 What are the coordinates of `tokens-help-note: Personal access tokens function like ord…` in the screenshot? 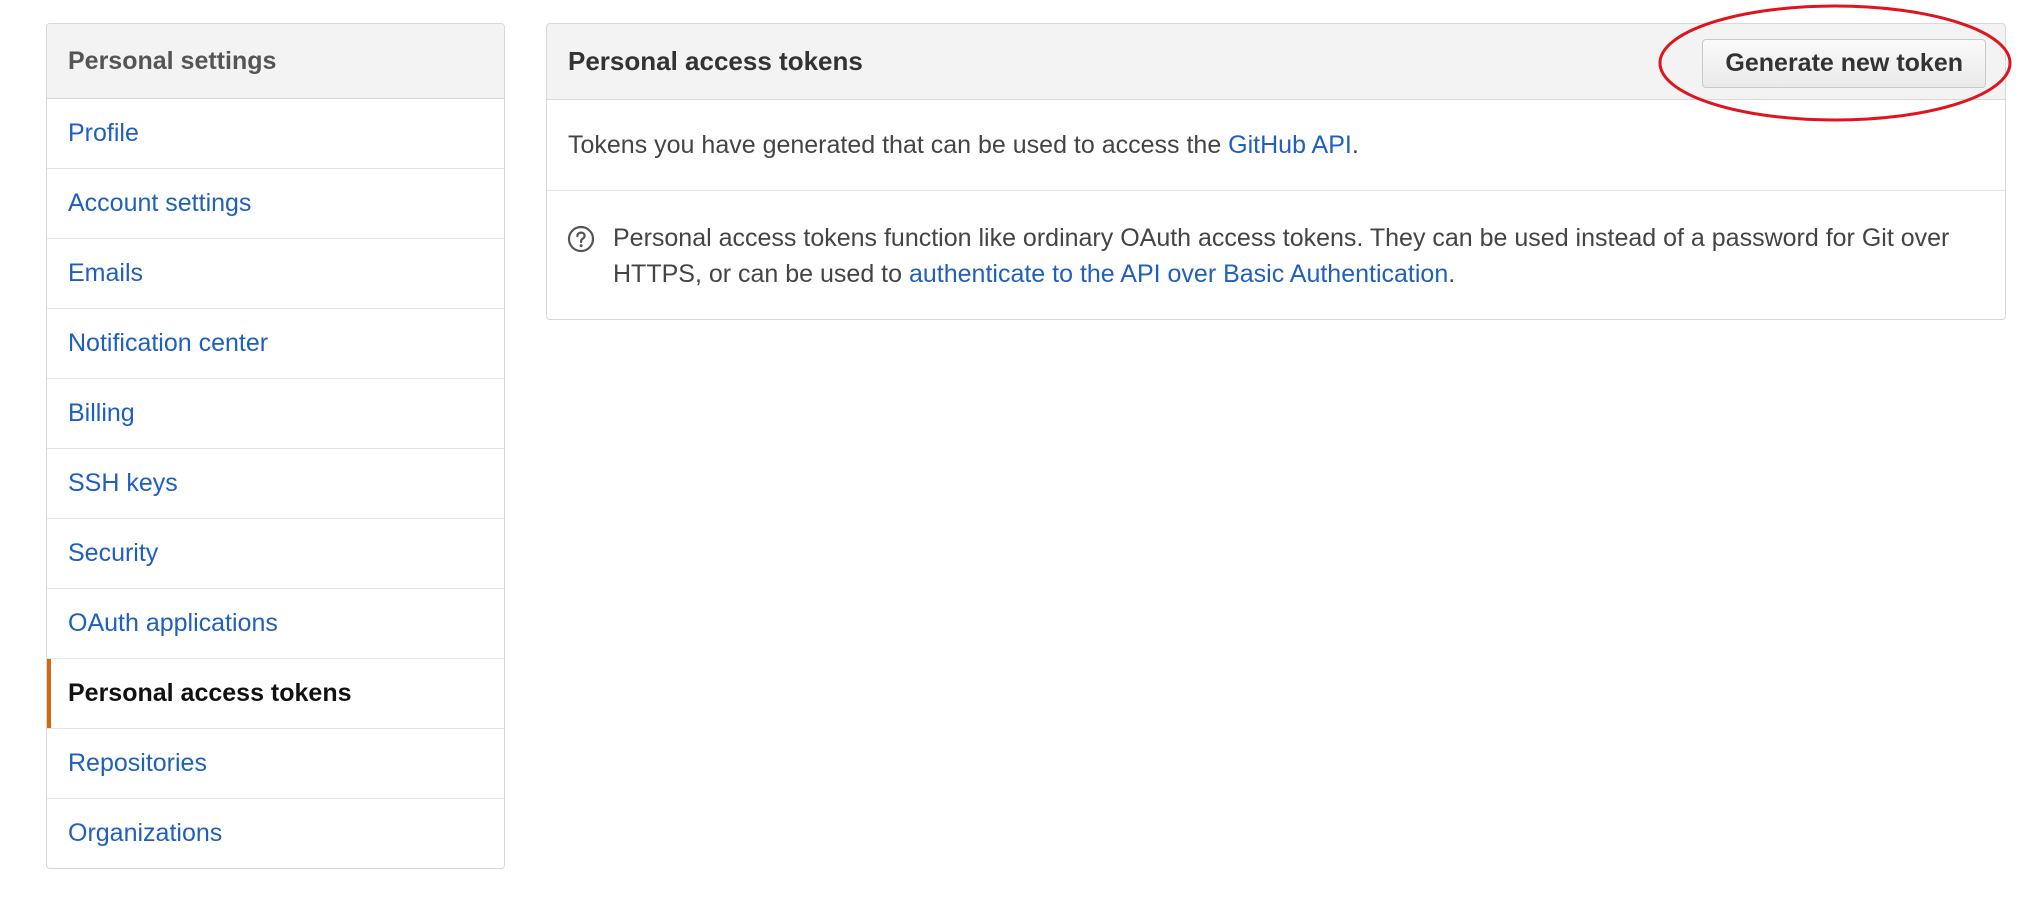 It's located at (1276, 241).